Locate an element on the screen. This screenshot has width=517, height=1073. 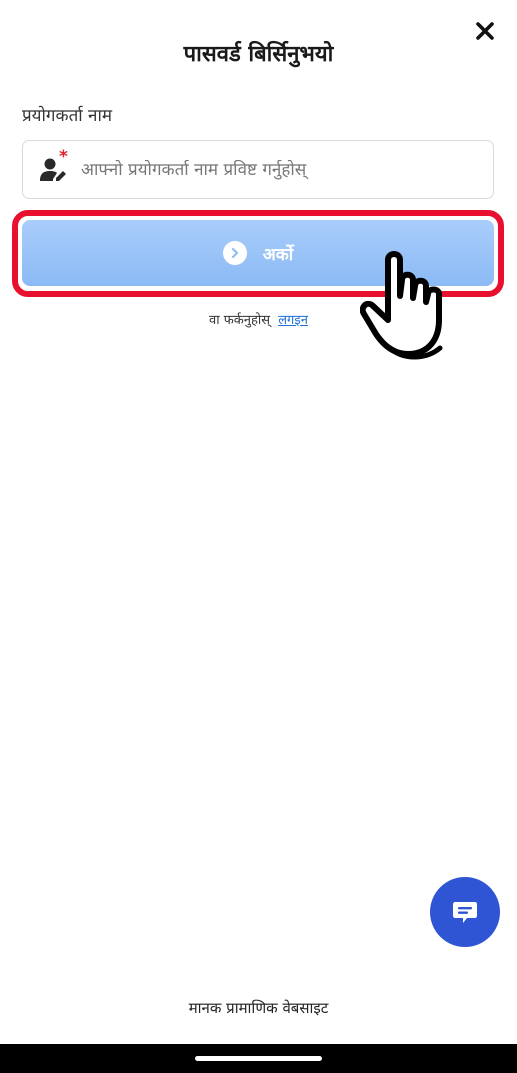
chevron-right-circle-icon is located at coordinates (234, 253).